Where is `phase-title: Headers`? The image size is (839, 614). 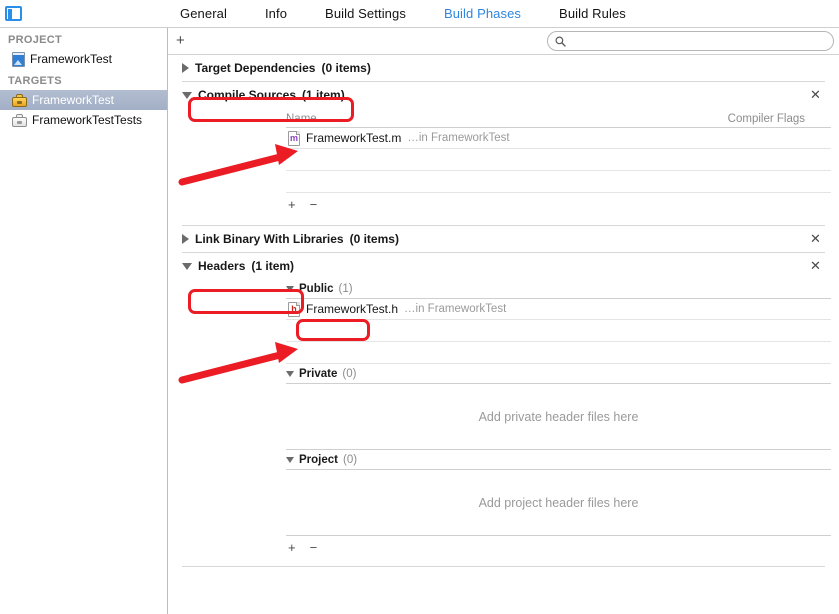
phase-title: Headers is located at coordinates (222, 266).